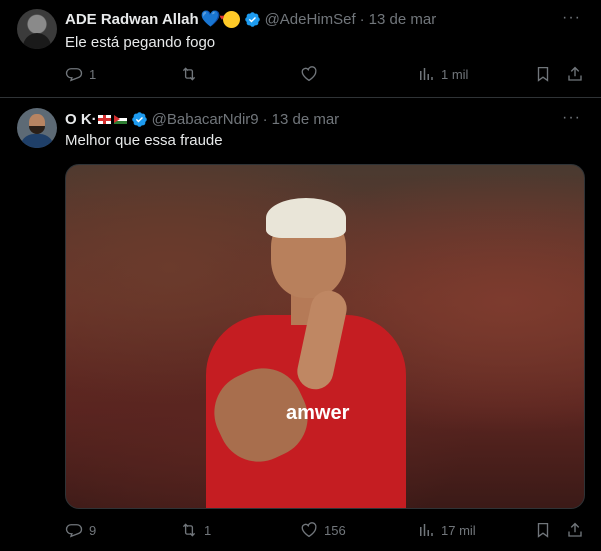 This screenshot has width=601, height=551. Describe the element at coordinates (132, 19) in the screenshot. I see `author-name: ADE Radwan Allah` at that location.